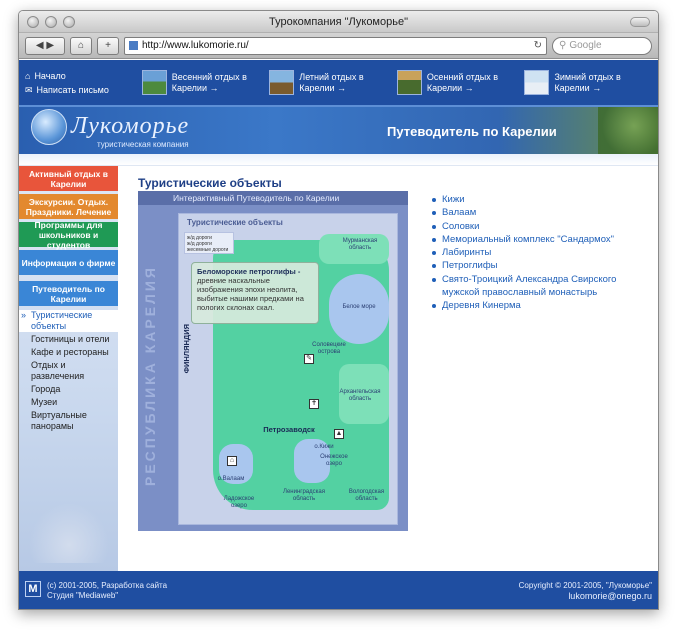  I want to click on monastery-marker-icon: ✝, so click(314, 404).